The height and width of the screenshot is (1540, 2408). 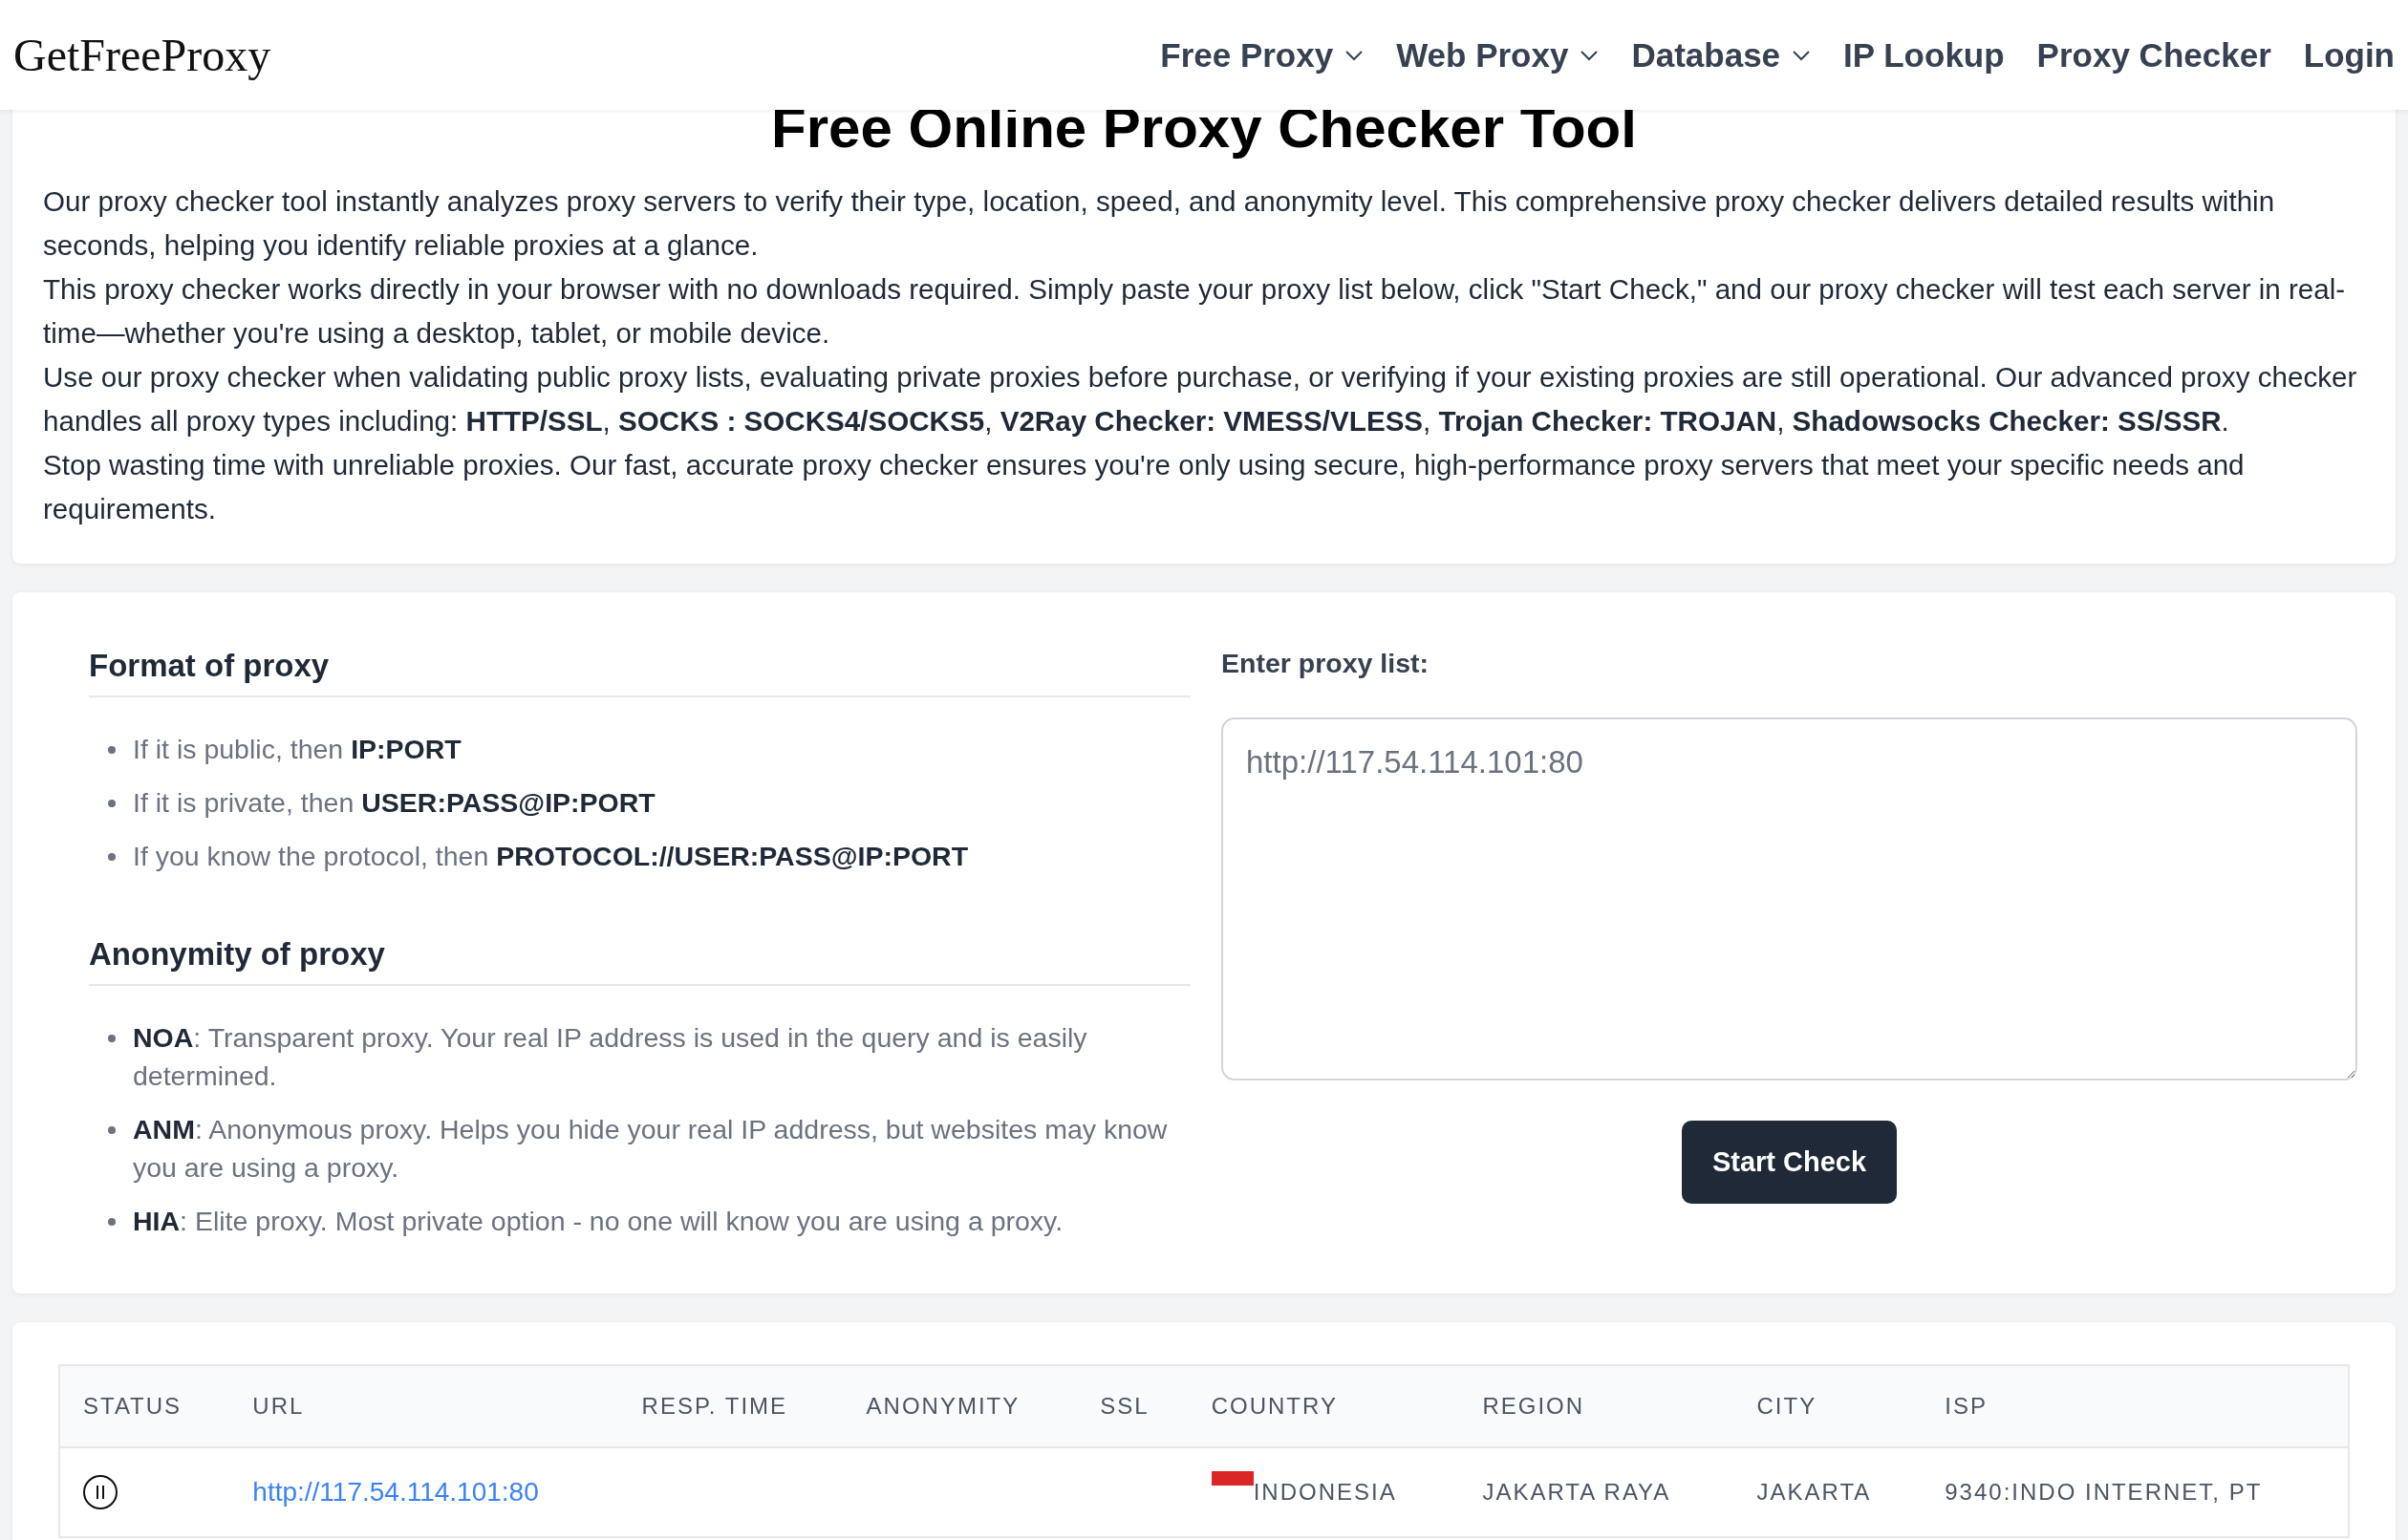 What do you see at coordinates (551, 856) in the screenshot?
I see `list-item: If you know the protocol, then PROTOCOL://USER:PASS@IP:PORT` at bounding box center [551, 856].